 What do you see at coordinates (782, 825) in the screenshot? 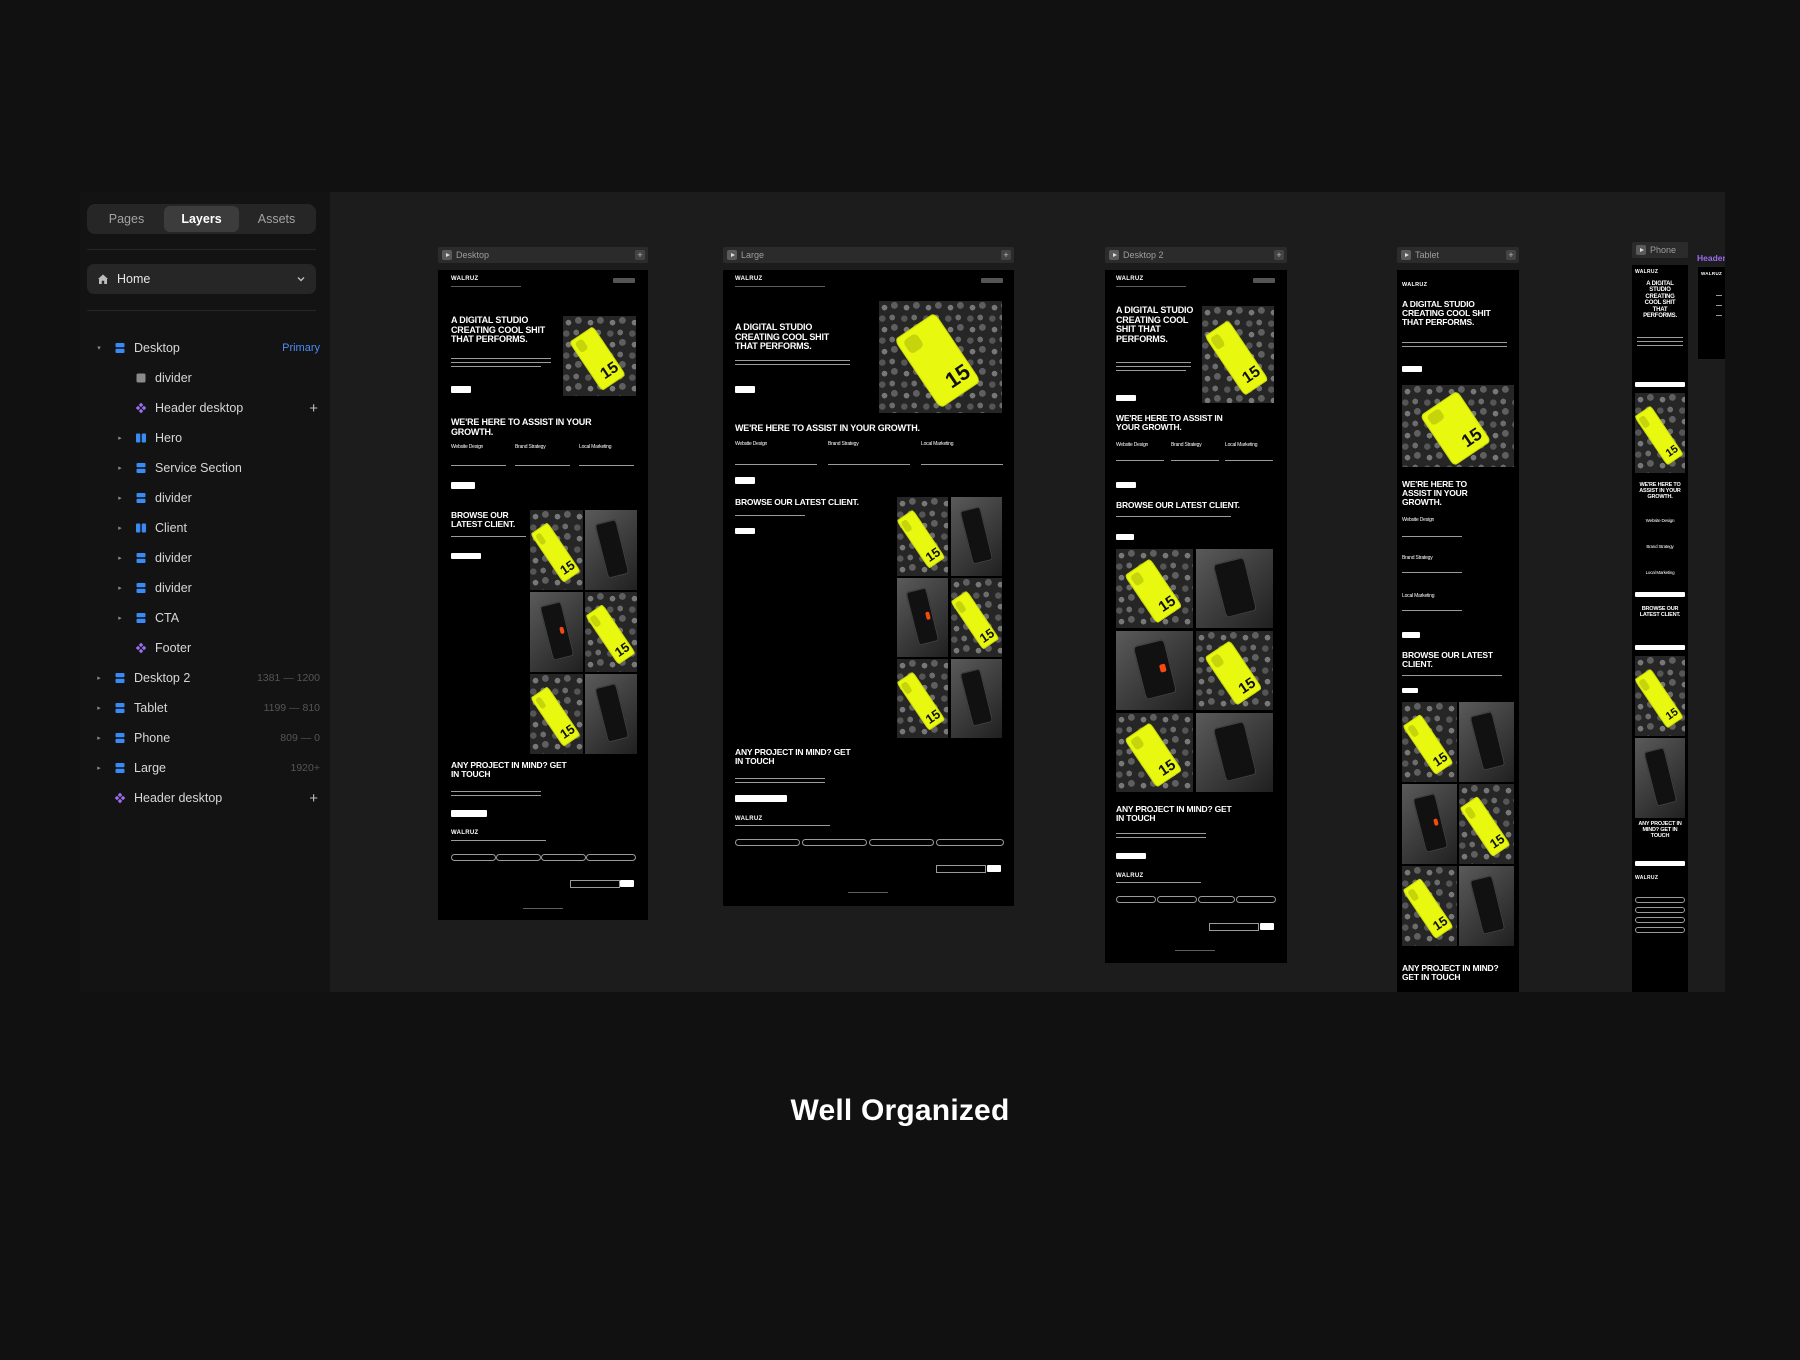
I see `footer-text` at bounding box center [782, 825].